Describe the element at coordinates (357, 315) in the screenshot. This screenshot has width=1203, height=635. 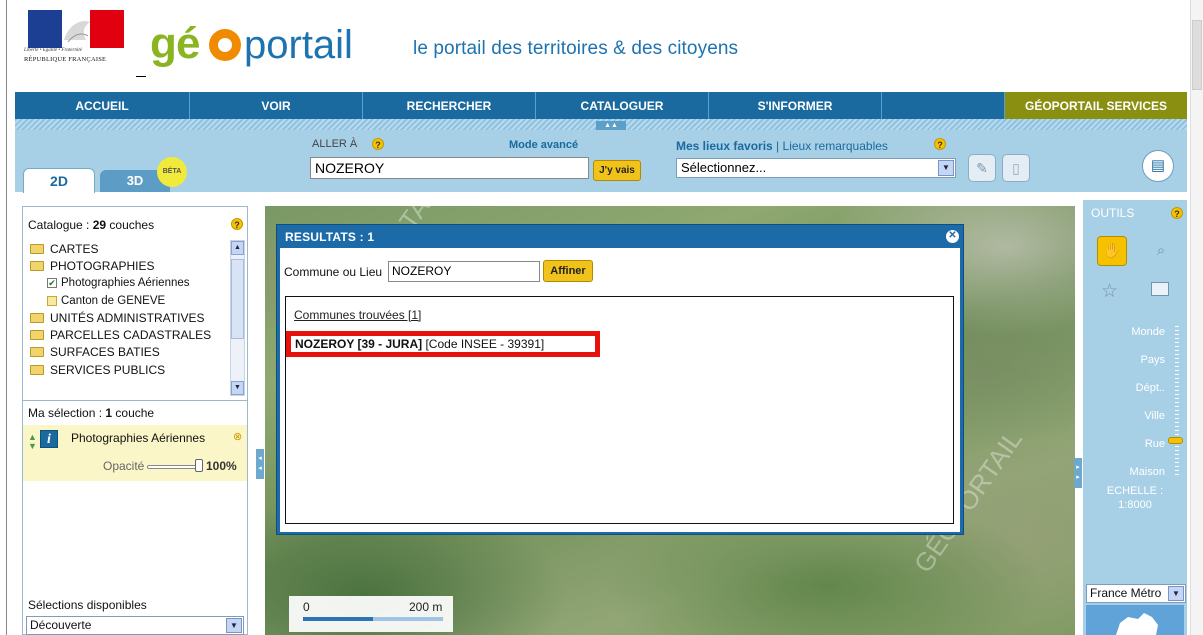
I see `results-heading-link: Communes trouvées [1]` at that location.